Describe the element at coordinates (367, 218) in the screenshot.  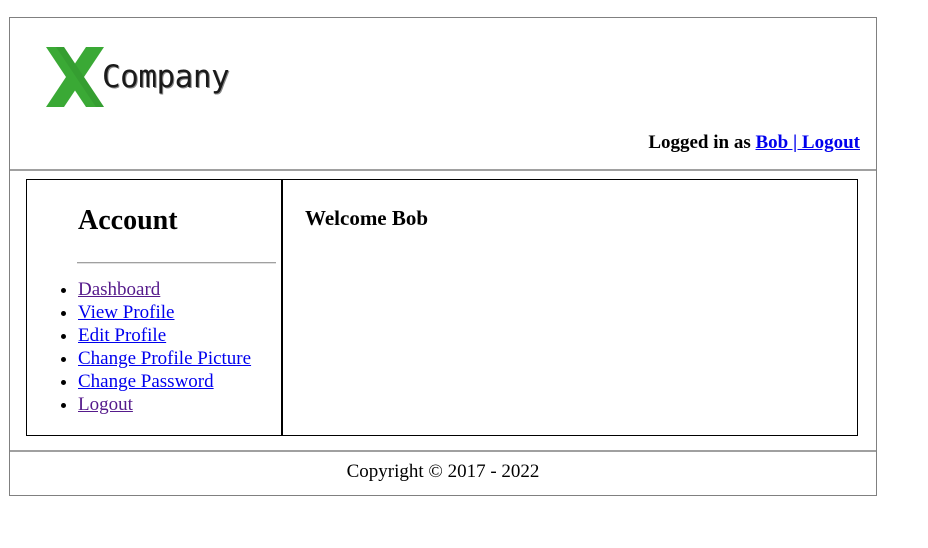
I see `welcome-heading: Welcome Bob` at that location.